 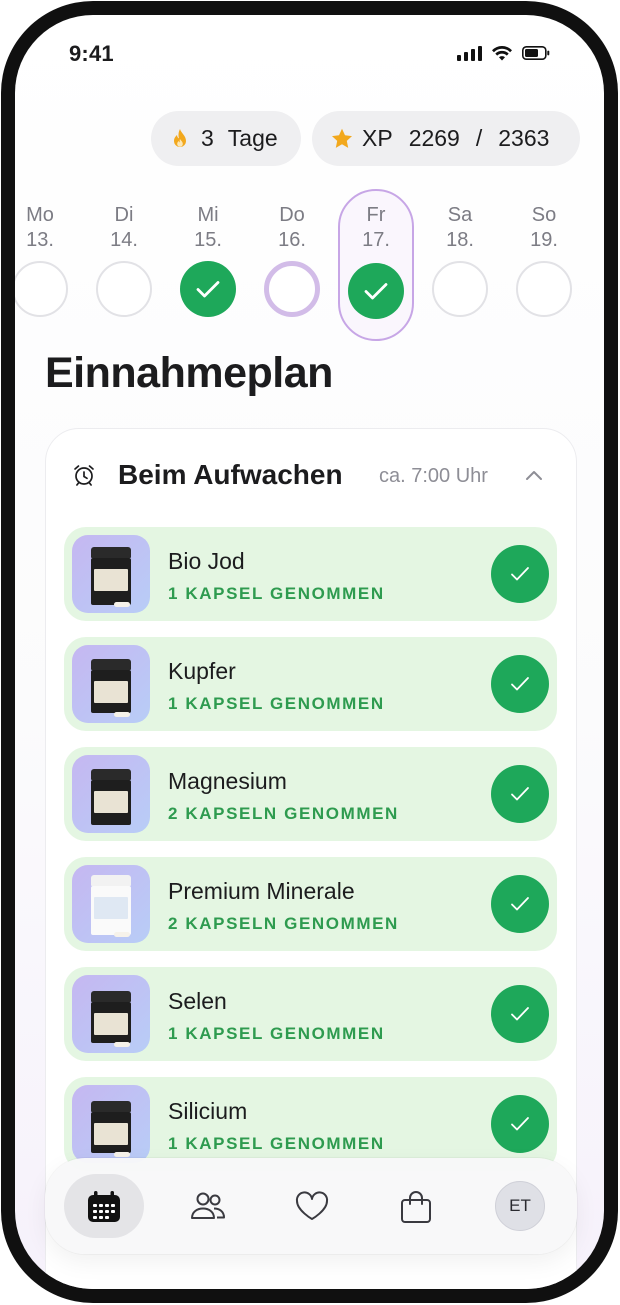 What do you see at coordinates (310, 1014) in the screenshot?
I see `supplement-item: Selen 1 KAPSEL GENOMMEN` at bounding box center [310, 1014].